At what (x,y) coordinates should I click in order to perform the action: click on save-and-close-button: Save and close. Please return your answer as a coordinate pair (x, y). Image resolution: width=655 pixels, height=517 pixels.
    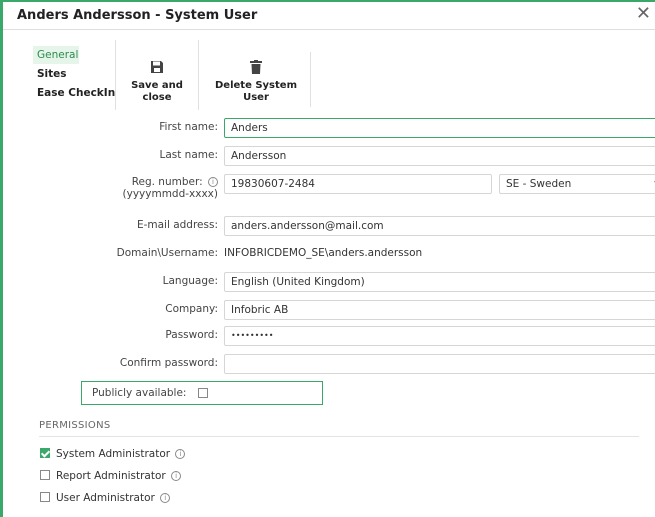
    Looking at the image, I should click on (157, 82).